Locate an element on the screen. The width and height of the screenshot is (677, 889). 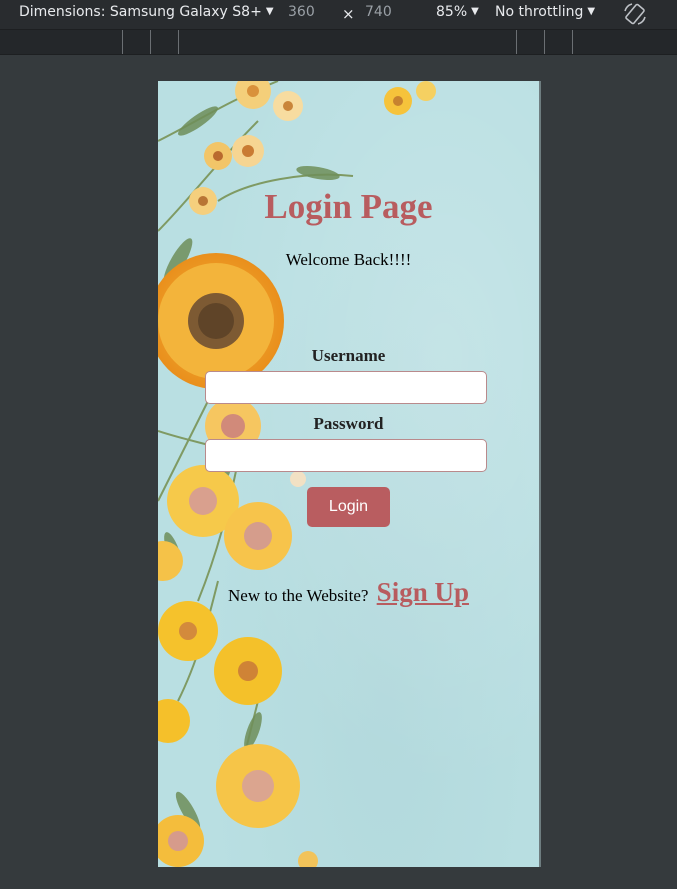
rotate-icon is located at coordinates (635, 14).